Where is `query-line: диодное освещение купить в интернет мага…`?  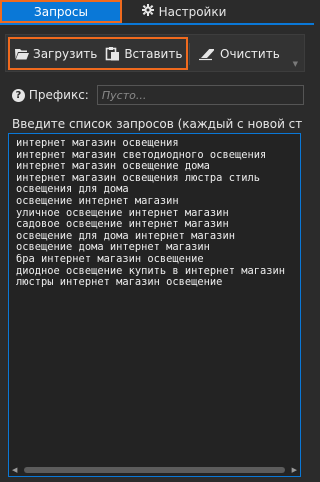
query-line: диодное освещение купить в интернет мага… is located at coordinates (150, 271).